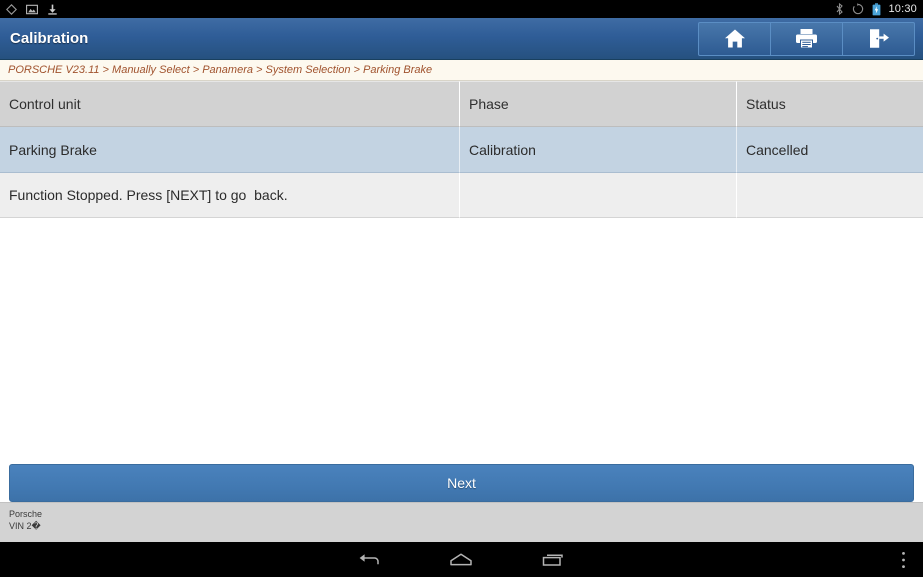 The width and height of the screenshot is (923, 577). What do you see at coordinates (839, 9) in the screenshot?
I see `bluetooth-icon` at bounding box center [839, 9].